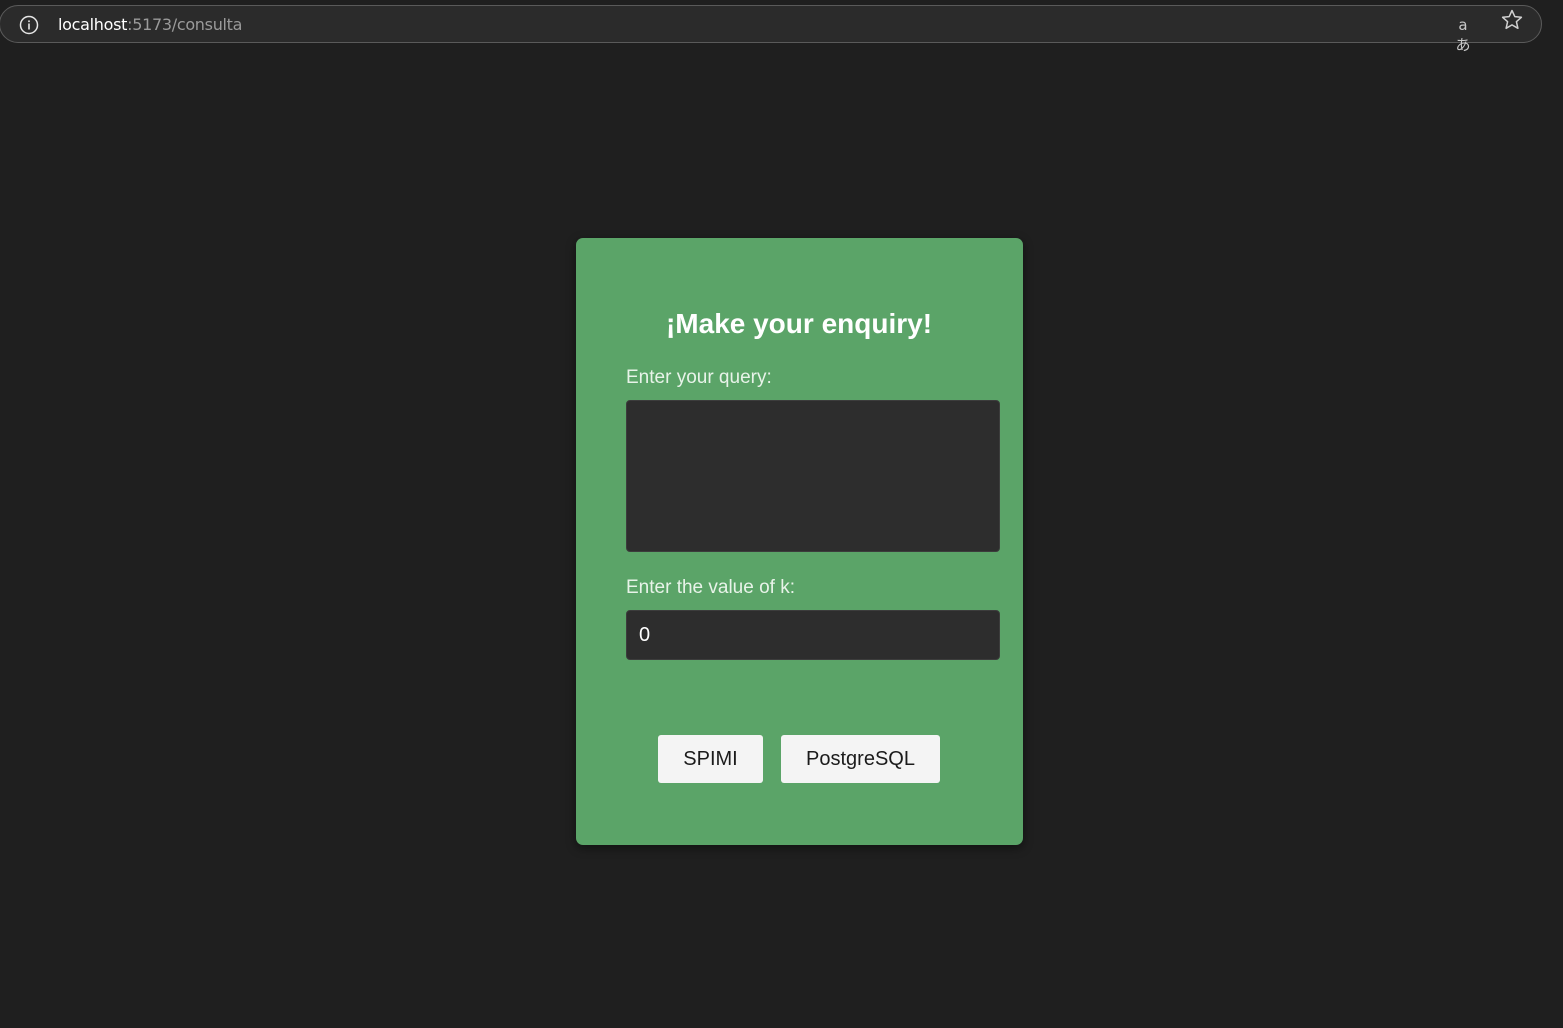 This screenshot has width=1563, height=1028. What do you see at coordinates (93, 24) in the screenshot?
I see `url-host: localhost` at bounding box center [93, 24].